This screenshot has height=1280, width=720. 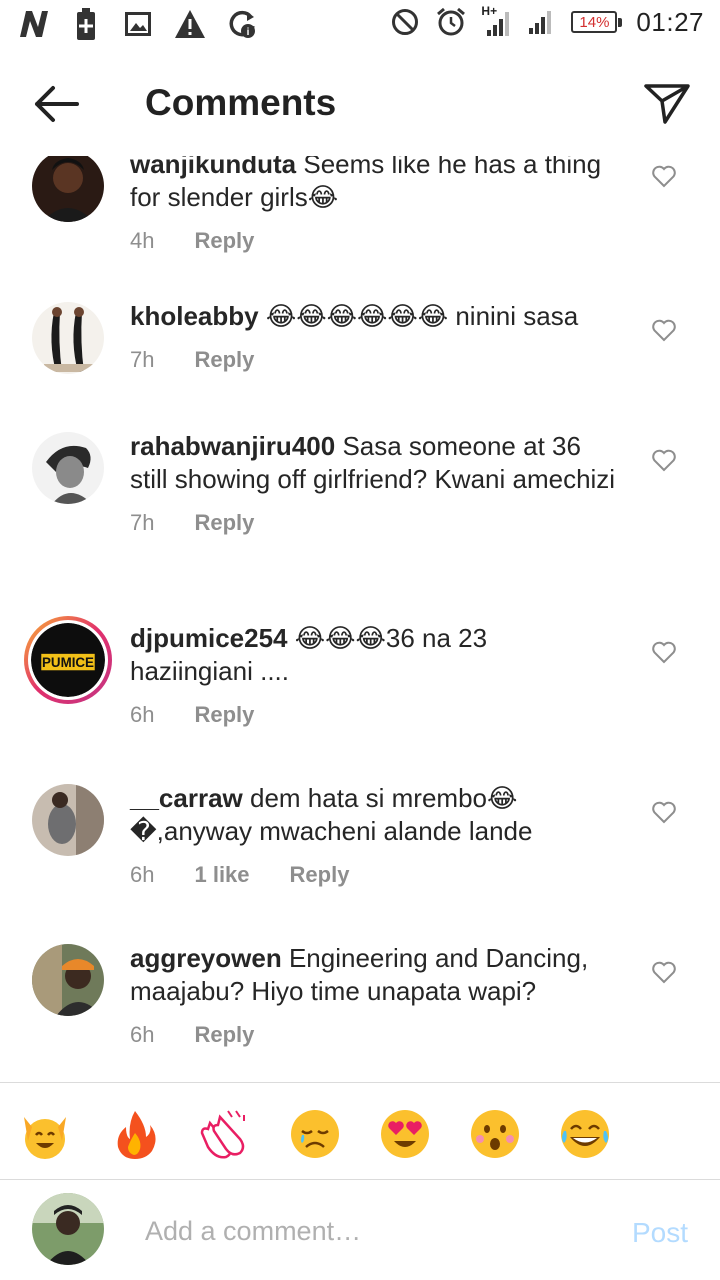 I want to click on tears-of-joy-emoji, so click(x=585, y=1134).